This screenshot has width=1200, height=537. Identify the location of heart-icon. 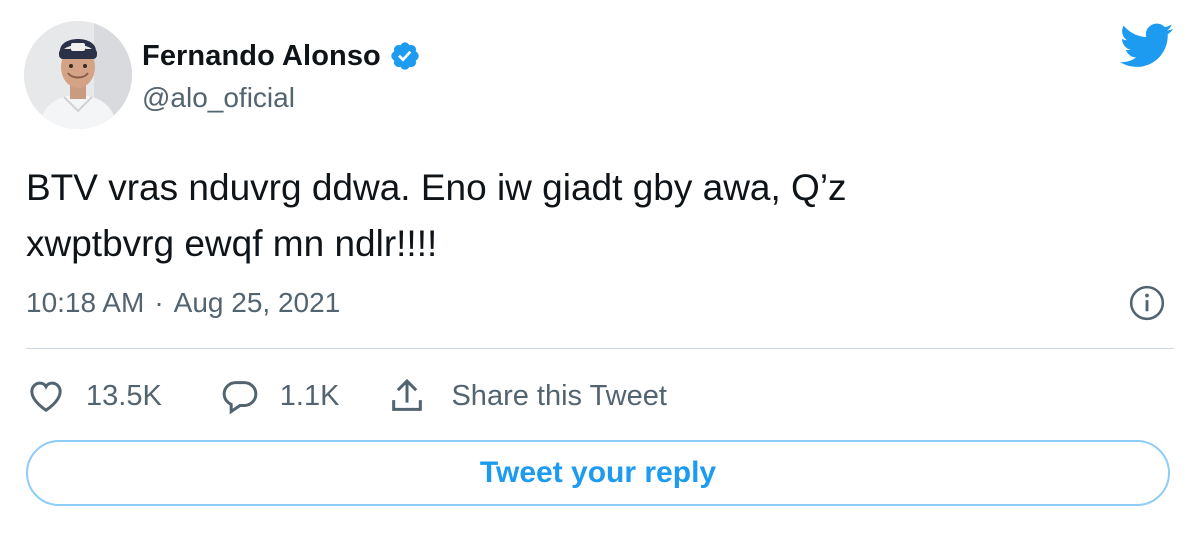
(46, 396).